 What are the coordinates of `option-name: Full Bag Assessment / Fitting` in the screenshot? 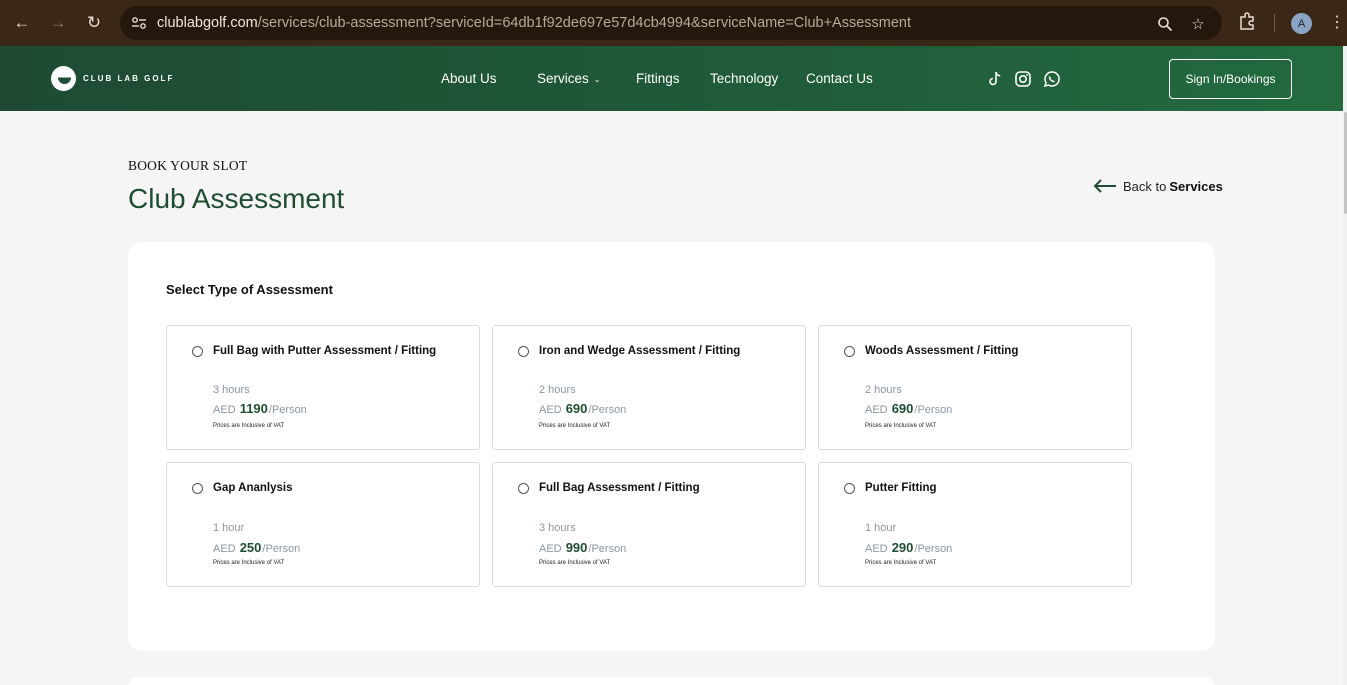 It's located at (619, 488).